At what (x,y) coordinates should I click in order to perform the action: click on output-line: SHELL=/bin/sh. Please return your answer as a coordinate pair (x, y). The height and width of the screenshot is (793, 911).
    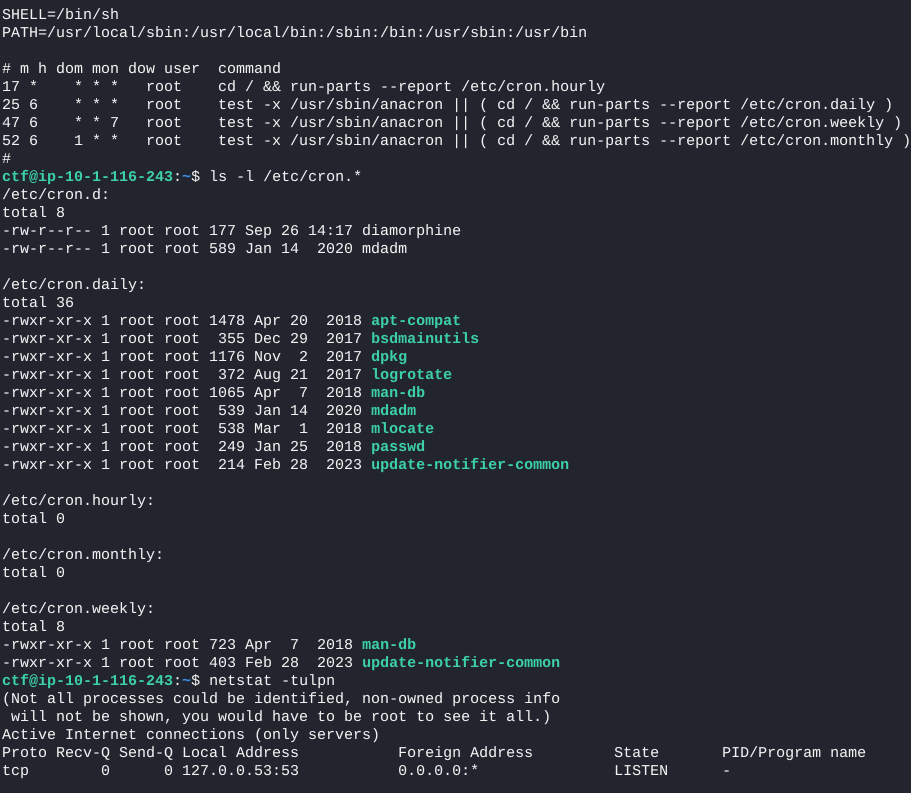
    Looking at the image, I should click on (61, 15).